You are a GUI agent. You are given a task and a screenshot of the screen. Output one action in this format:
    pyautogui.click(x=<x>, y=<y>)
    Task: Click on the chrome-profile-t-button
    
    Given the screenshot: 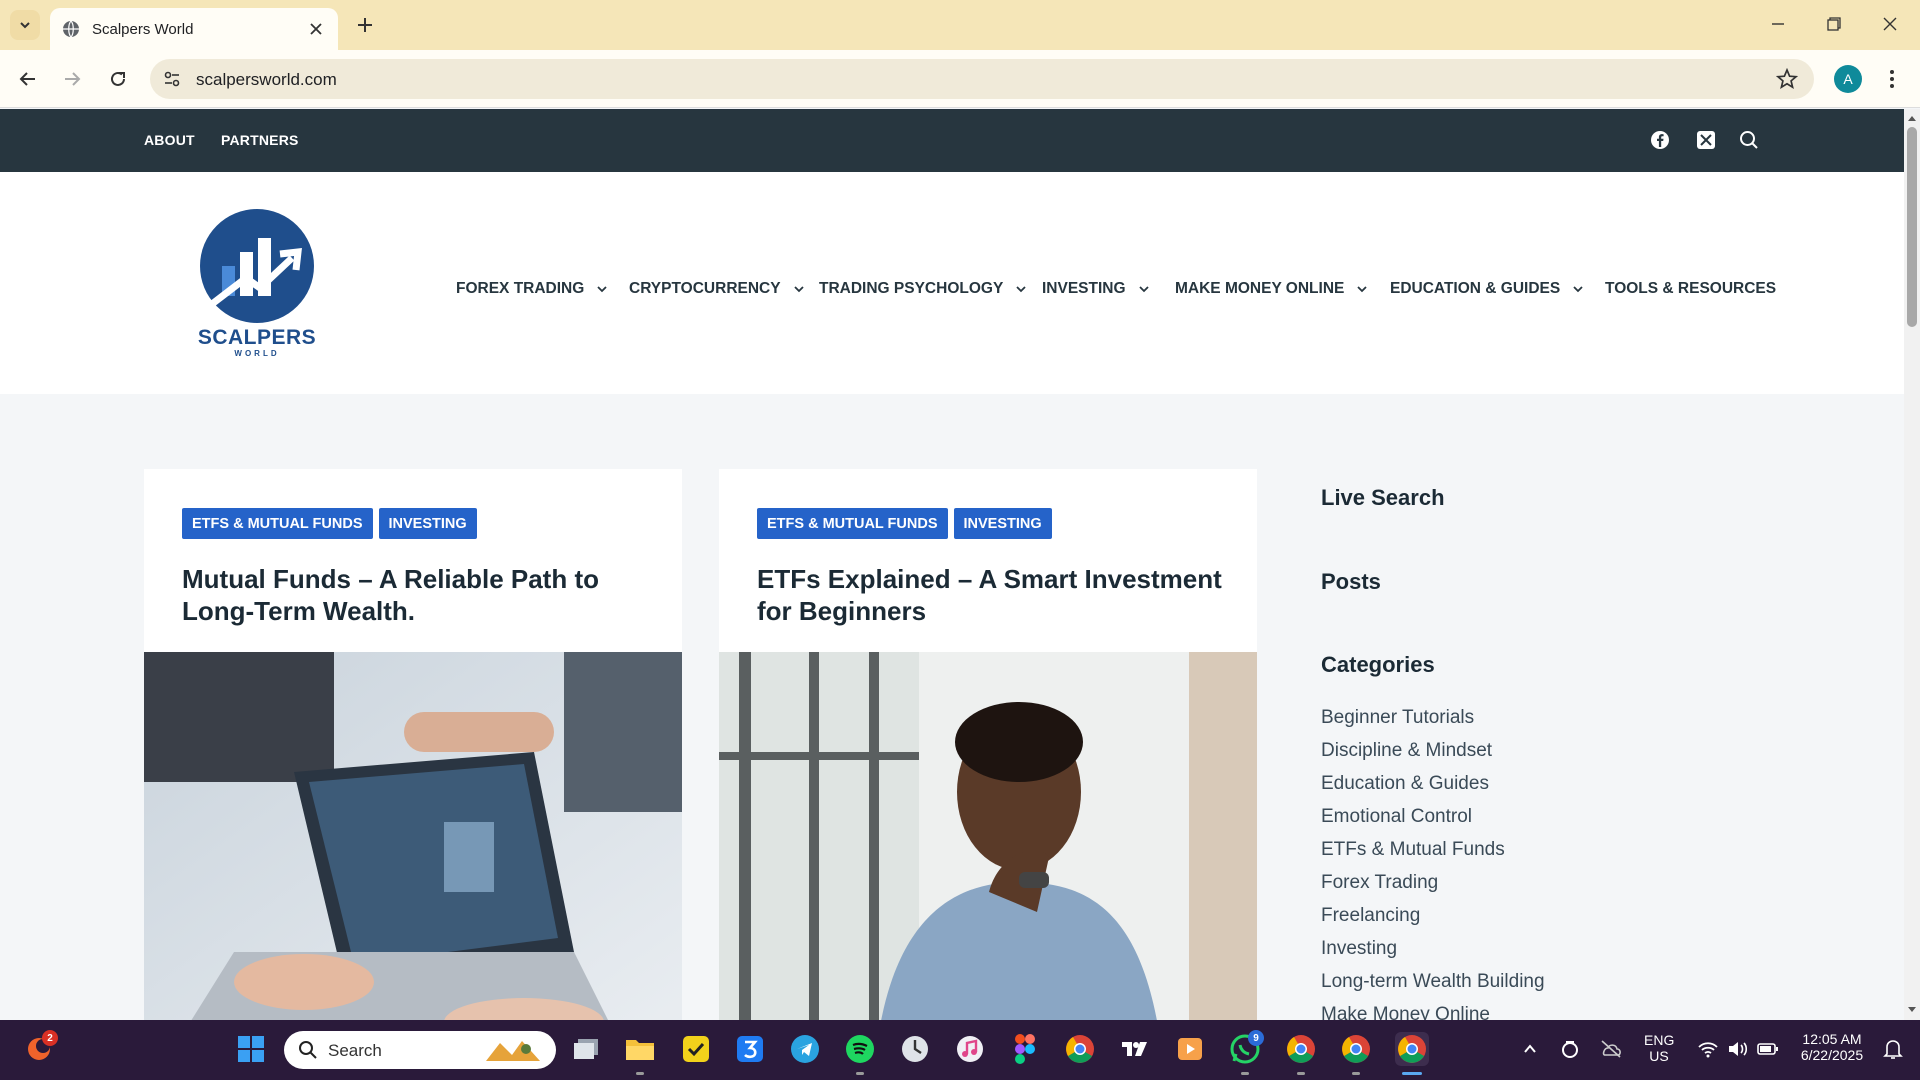 What is the action you would take?
    pyautogui.click(x=1356, y=1049)
    